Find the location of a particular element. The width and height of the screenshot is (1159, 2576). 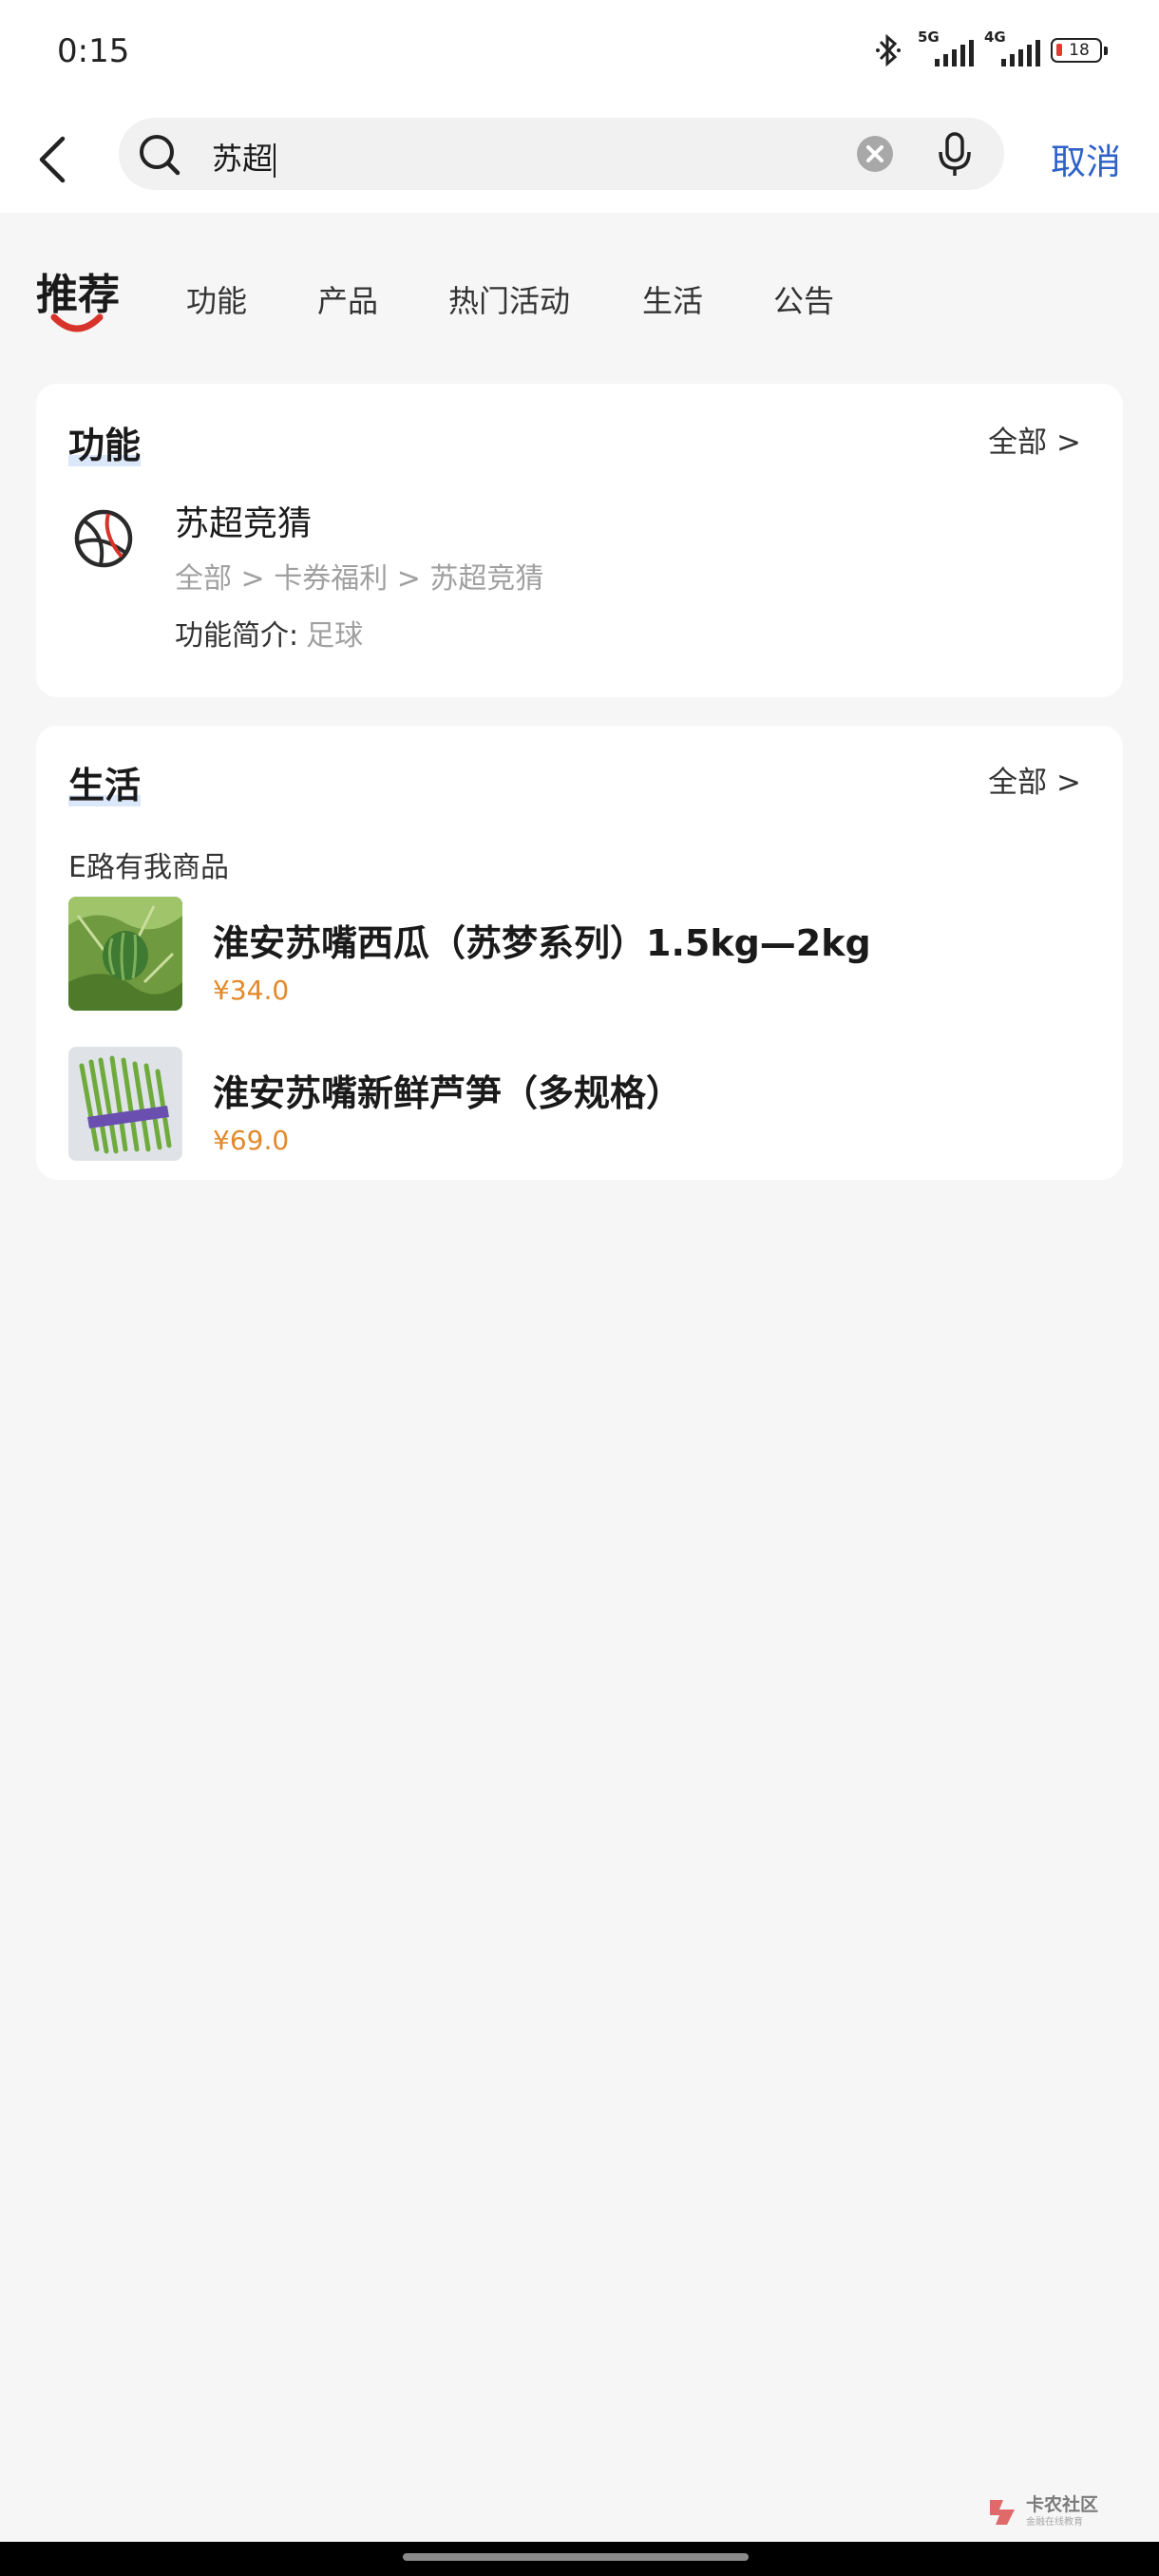

clear-icon is located at coordinates (875, 154).